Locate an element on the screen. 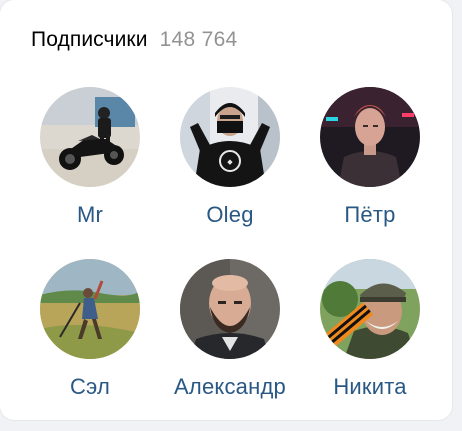  follower-item: Сэл is located at coordinates (90, 345).